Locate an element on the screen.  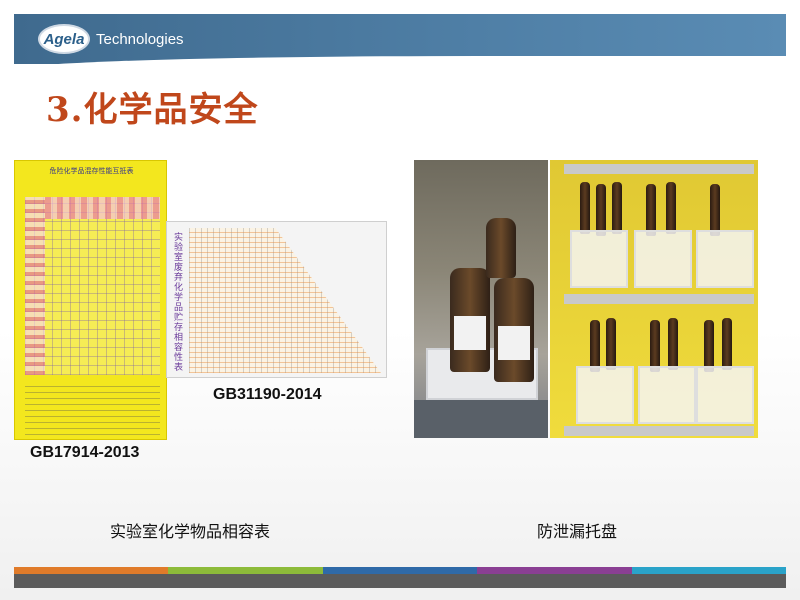
gb17914-label: GB17914-2013 is located at coordinates (85, 452).